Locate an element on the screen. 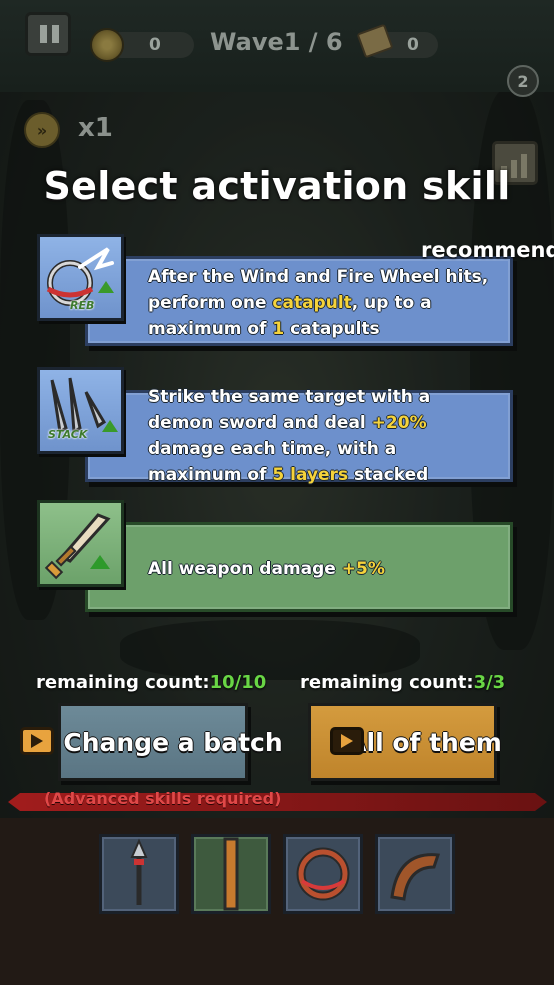 The height and width of the screenshot is (985, 554). coin-count: 0 is located at coordinates (155, 45).